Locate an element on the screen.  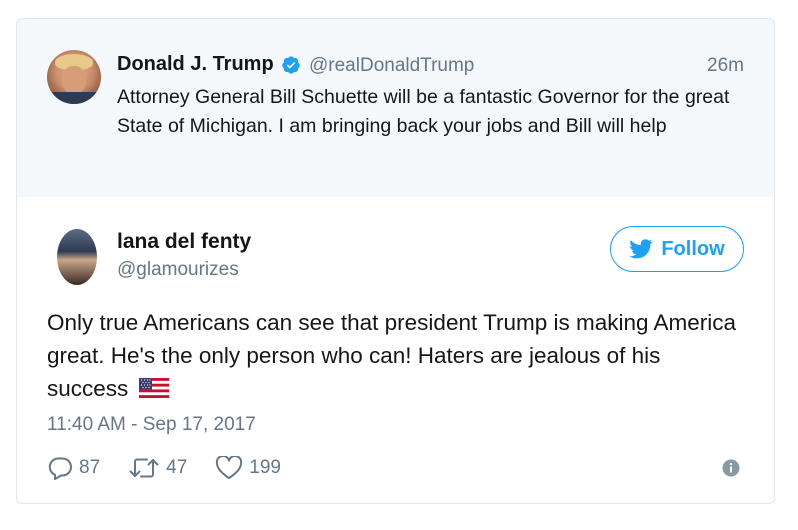
tweet-actions: 87 47 199 is located at coordinates (178, 468).